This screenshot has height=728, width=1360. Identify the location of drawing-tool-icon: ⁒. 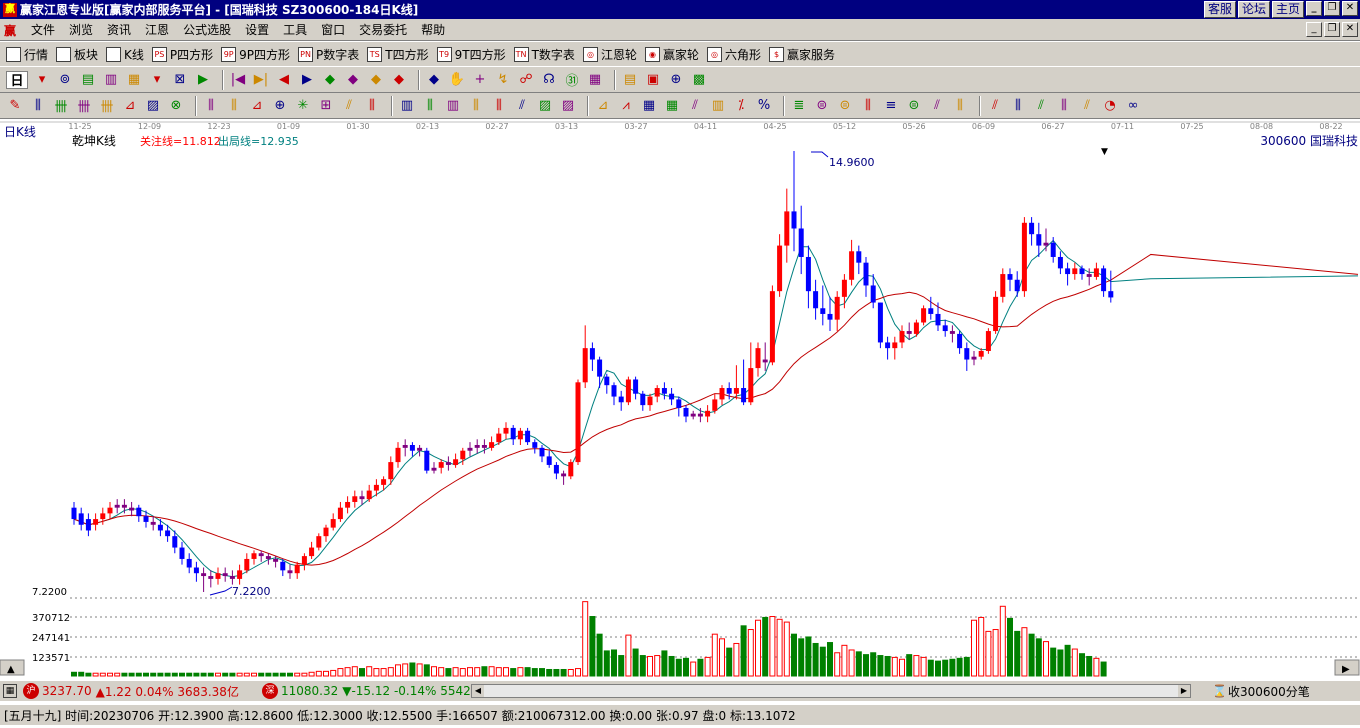
(741, 106).